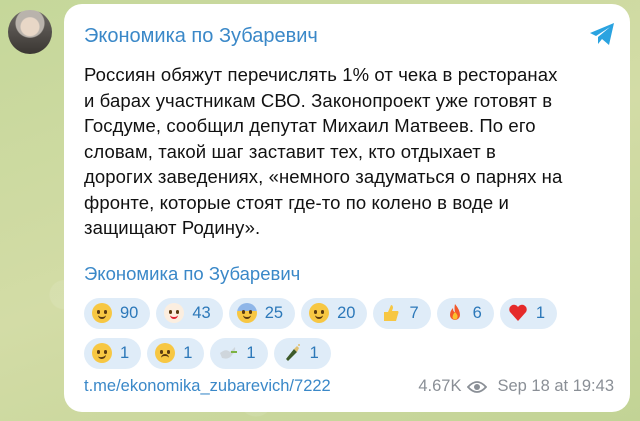  Describe the element at coordinates (414, 312) in the screenshot. I see `reaction-count: 7` at that location.